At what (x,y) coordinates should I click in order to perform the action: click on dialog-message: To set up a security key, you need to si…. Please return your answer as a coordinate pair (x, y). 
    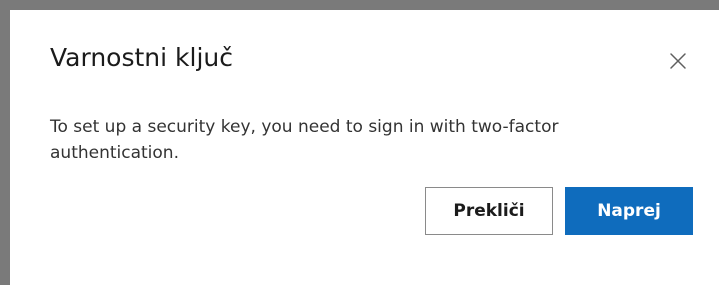
    Looking at the image, I should click on (304, 140).